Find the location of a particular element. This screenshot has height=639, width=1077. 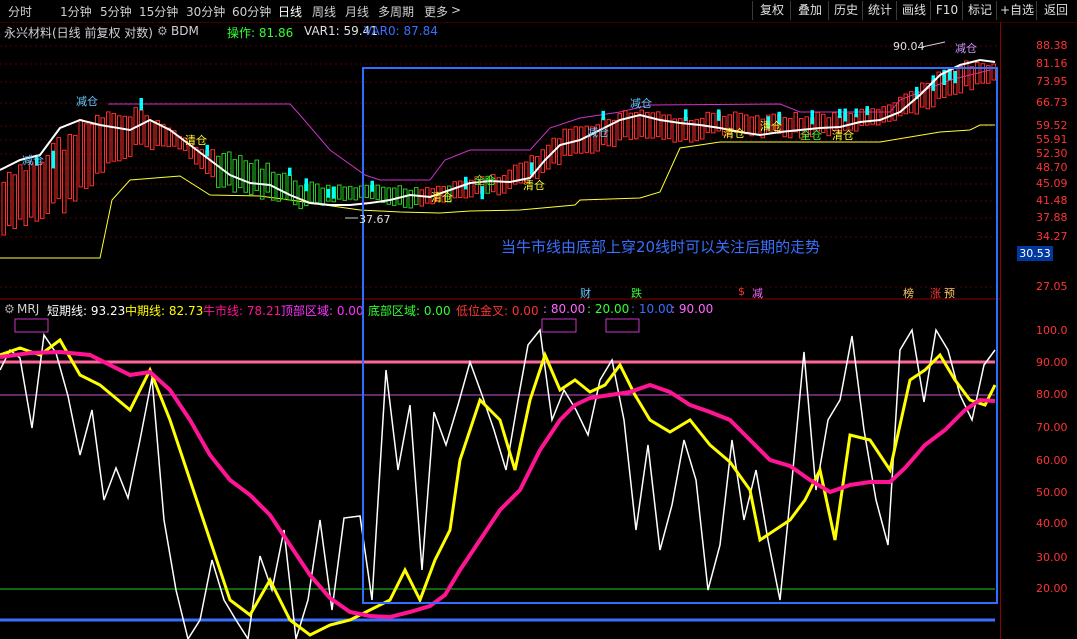

event-tag: 榜 is located at coordinates (908, 293).